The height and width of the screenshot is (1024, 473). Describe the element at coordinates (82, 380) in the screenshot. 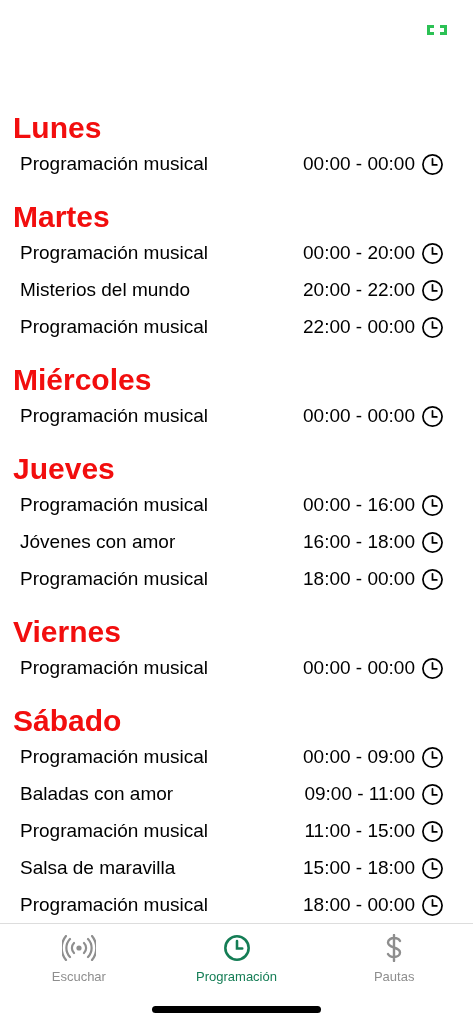

I see `day-heading: Miércoles` at that location.